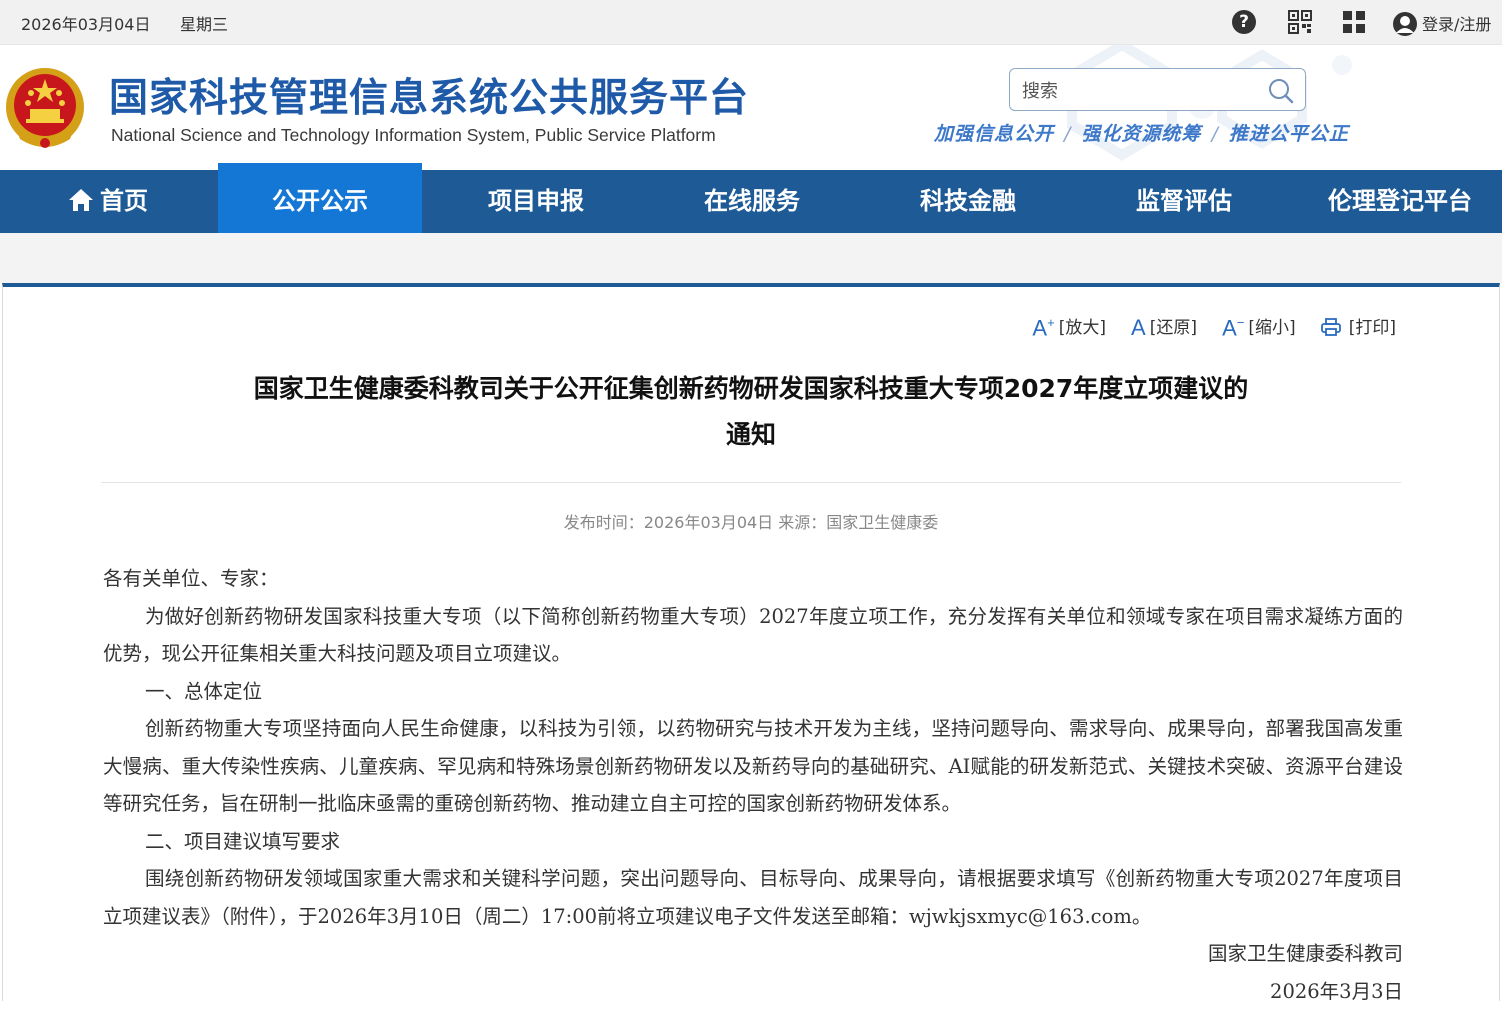 This screenshot has height=1010, width=1502. Describe the element at coordinates (1082, 328) in the screenshot. I see `enlarge-label: [放大]` at that location.